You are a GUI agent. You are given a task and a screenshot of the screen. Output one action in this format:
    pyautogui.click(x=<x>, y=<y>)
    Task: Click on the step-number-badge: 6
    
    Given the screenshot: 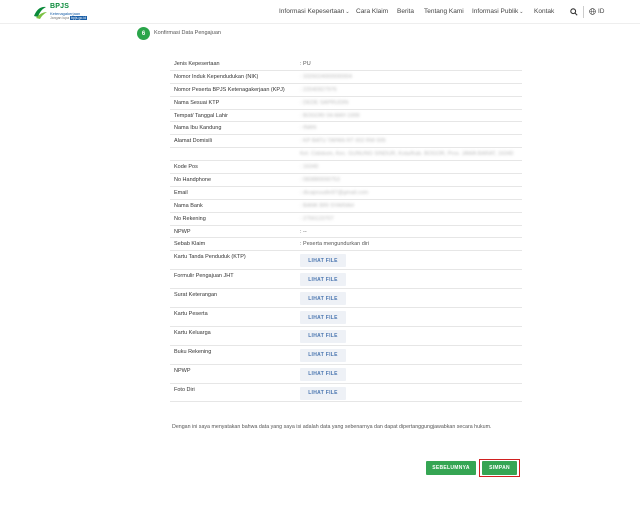 What is the action you would take?
    pyautogui.click(x=143, y=33)
    